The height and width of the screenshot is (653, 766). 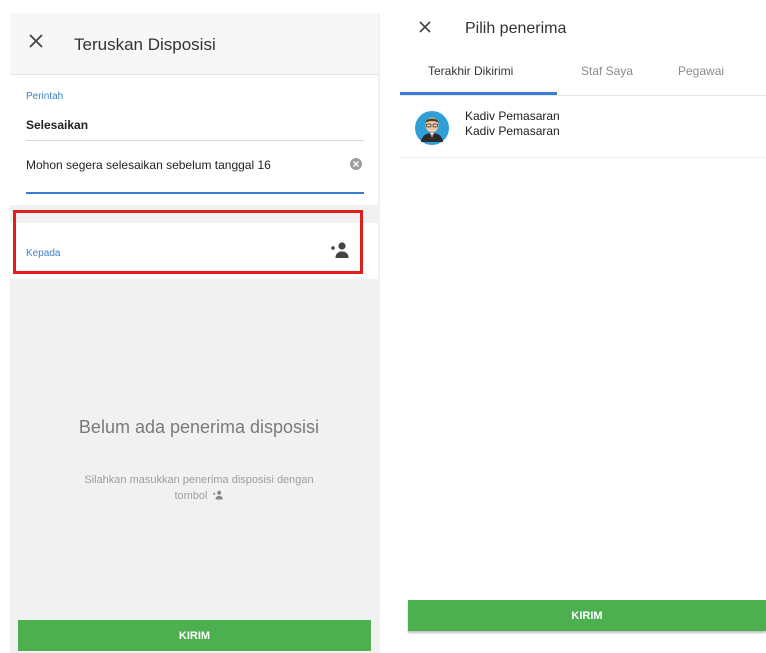 I want to click on app-bar: Teruskan Disposisi, so click(x=194, y=44).